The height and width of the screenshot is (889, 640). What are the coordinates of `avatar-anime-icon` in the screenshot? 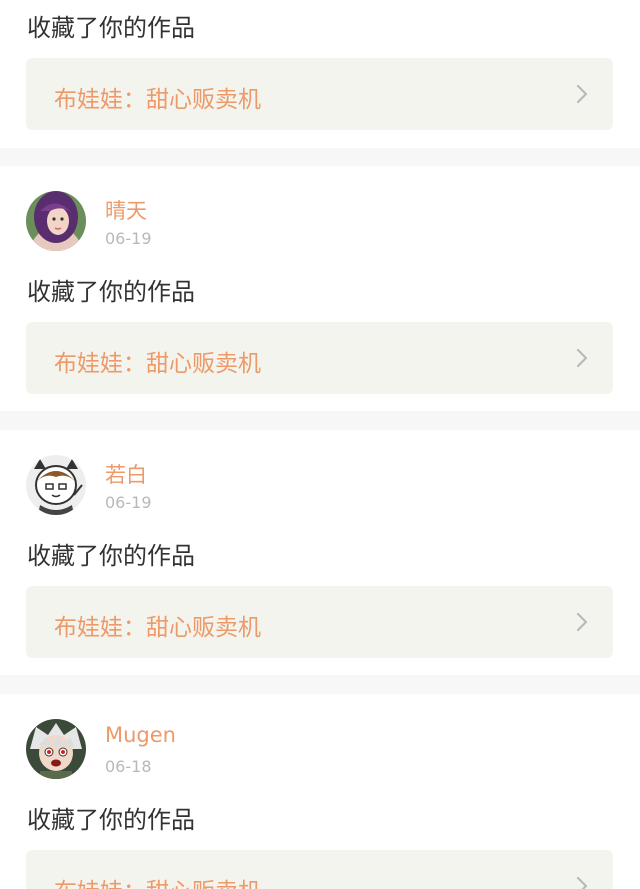 It's located at (56, 749).